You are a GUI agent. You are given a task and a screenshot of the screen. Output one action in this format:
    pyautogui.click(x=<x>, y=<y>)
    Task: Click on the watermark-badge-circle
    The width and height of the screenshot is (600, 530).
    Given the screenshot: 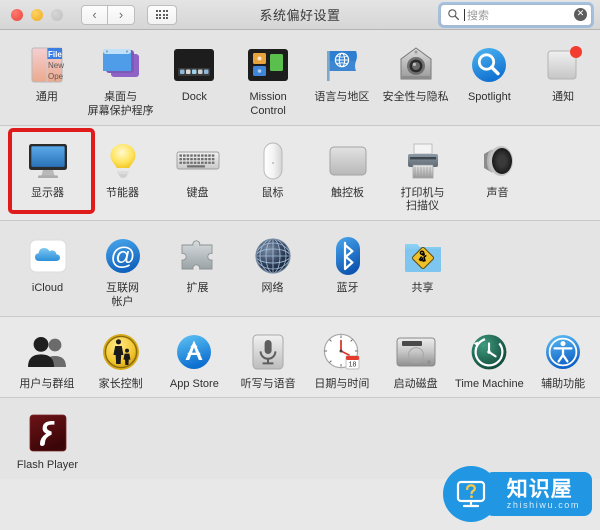 What is the action you would take?
    pyautogui.click(x=470, y=494)
    